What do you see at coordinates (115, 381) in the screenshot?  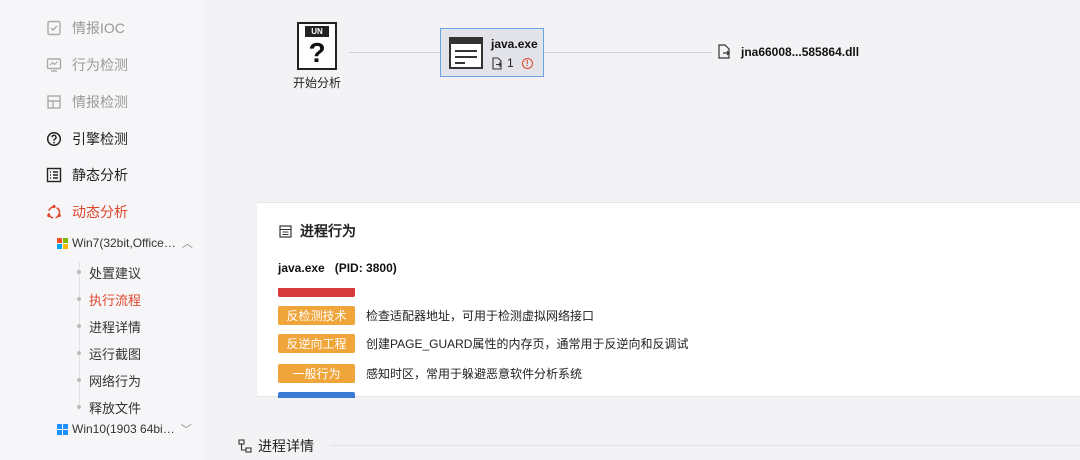 I see `sub-item-label: 网络行为` at bounding box center [115, 381].